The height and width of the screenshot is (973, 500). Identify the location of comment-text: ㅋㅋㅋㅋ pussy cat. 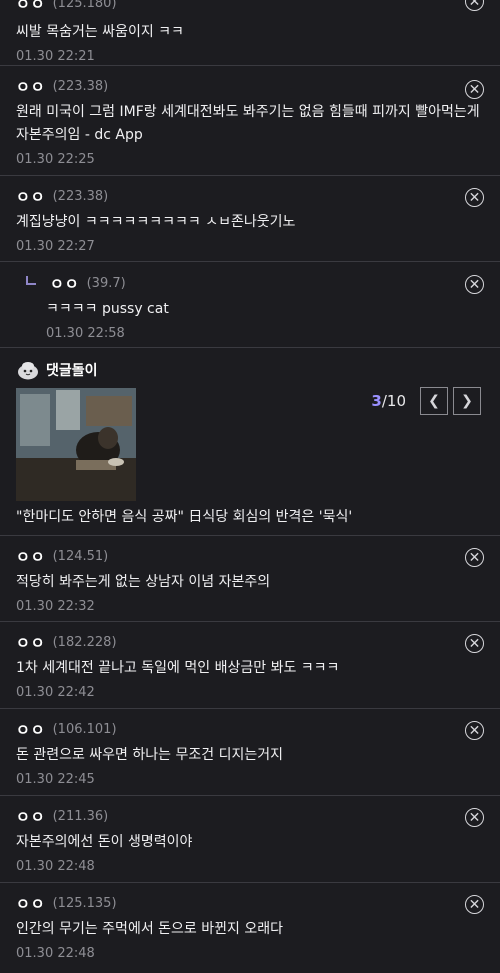
(107, 309).